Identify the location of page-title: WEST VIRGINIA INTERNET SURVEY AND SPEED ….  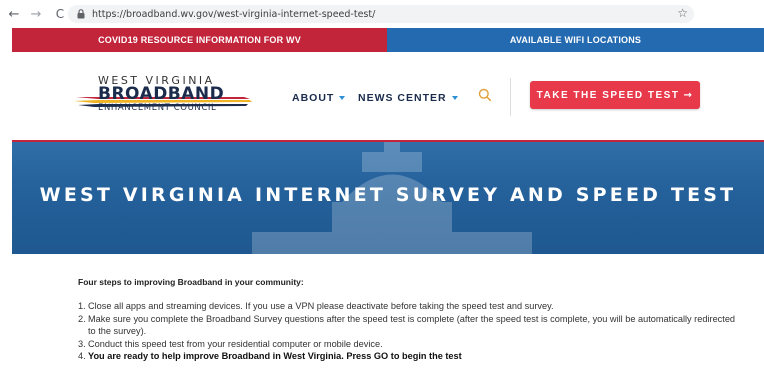
(388, 195).